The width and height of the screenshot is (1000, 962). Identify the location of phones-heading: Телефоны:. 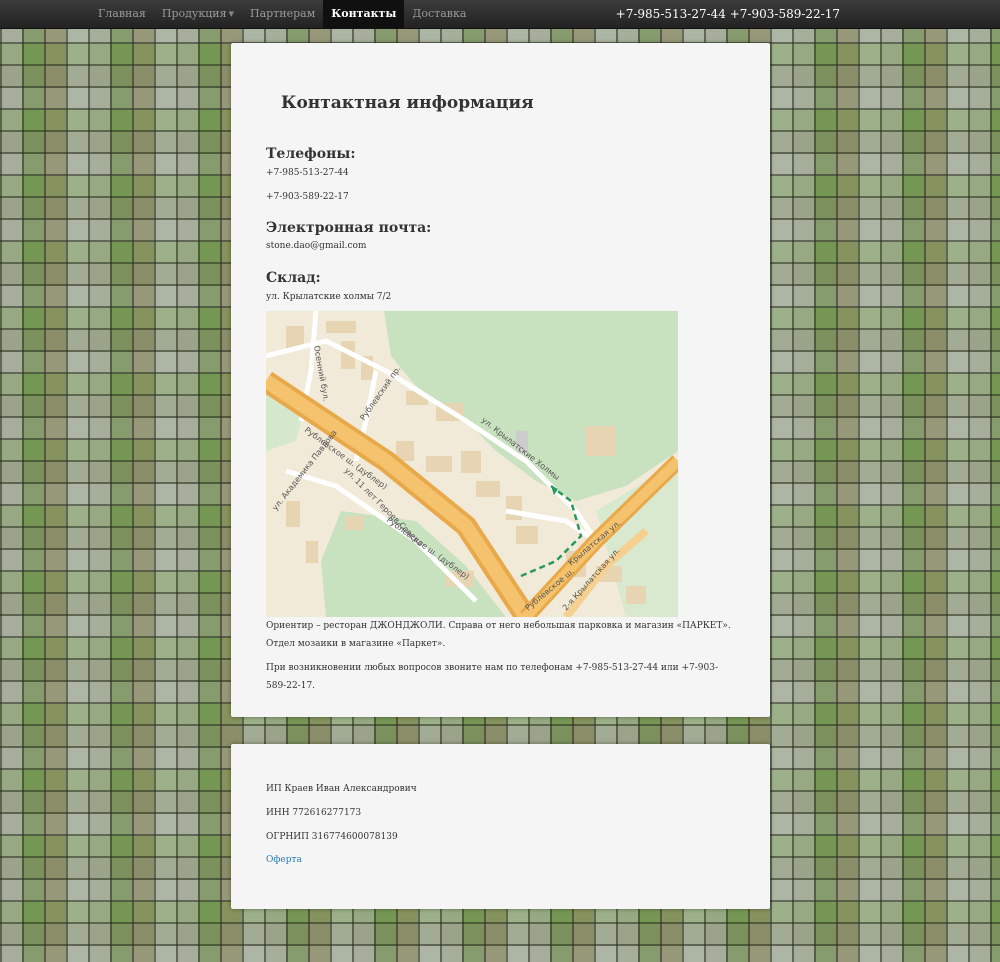
(311, 154).